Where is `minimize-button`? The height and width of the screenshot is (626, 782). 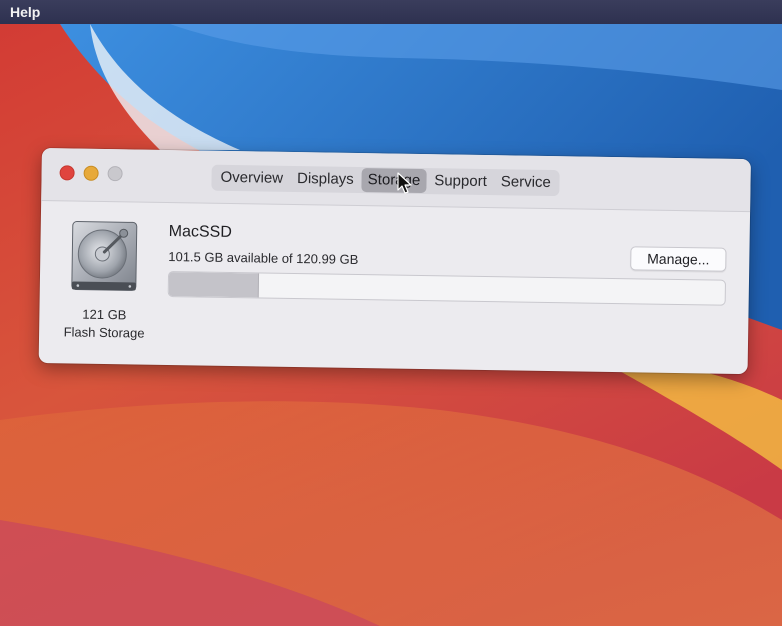 minimize-button is located at coordinates (91, 173).